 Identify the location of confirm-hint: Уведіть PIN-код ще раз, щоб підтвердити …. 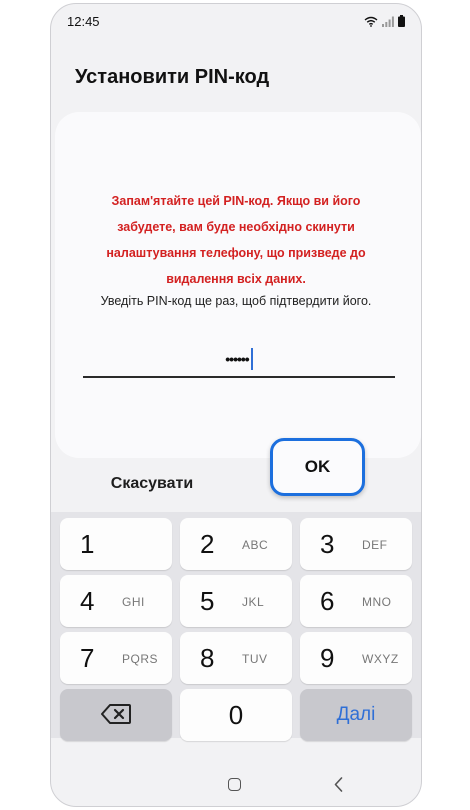
(236, 301).